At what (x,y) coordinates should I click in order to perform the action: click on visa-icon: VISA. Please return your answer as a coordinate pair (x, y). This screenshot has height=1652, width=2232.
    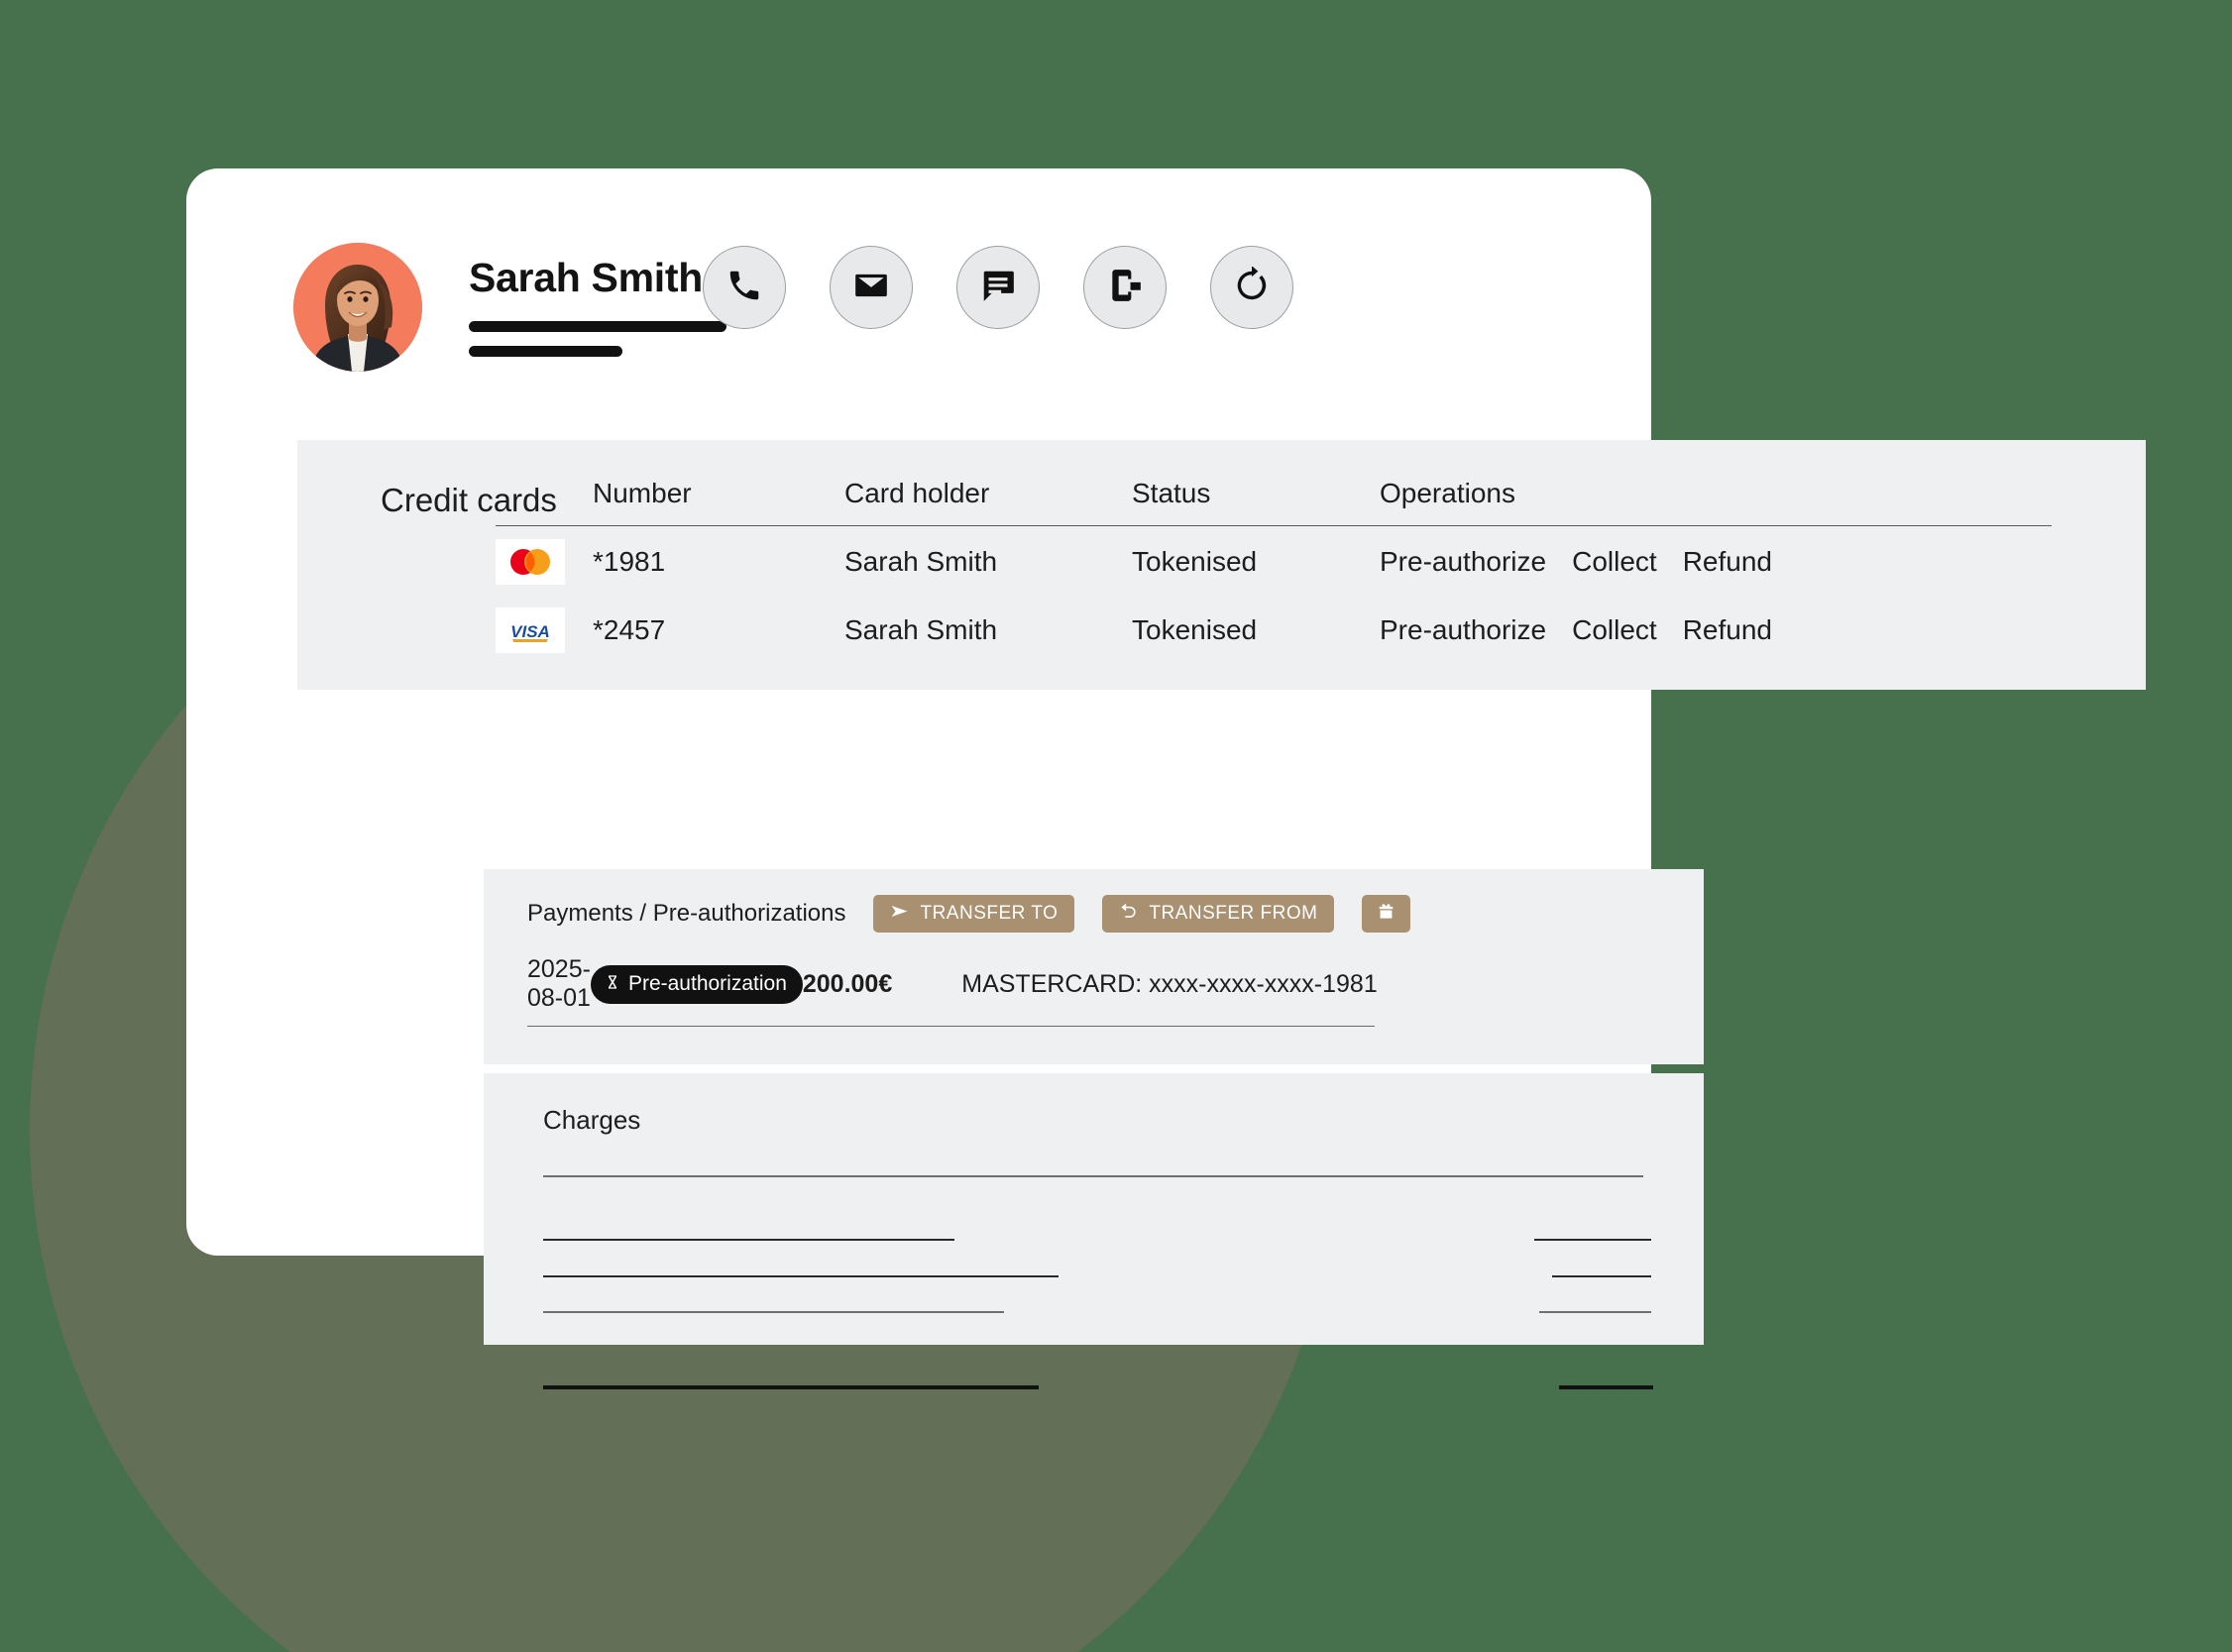
    Looking at the image, I should click on (530, 630).